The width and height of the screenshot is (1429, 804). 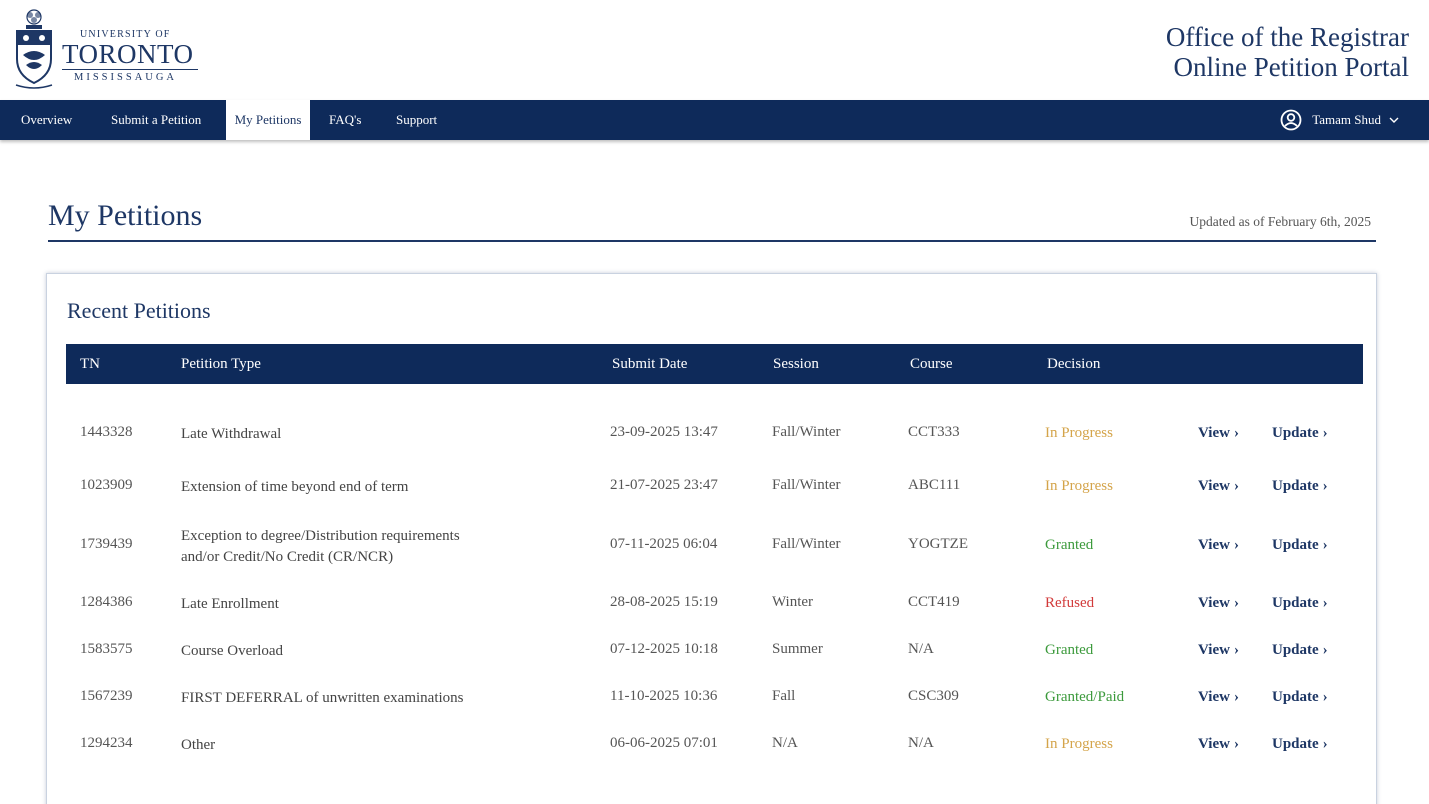 I want to click on cell-petition-type-line2: and/or Credit/No Credit (CR/NCR), so click(x=287, y=557).